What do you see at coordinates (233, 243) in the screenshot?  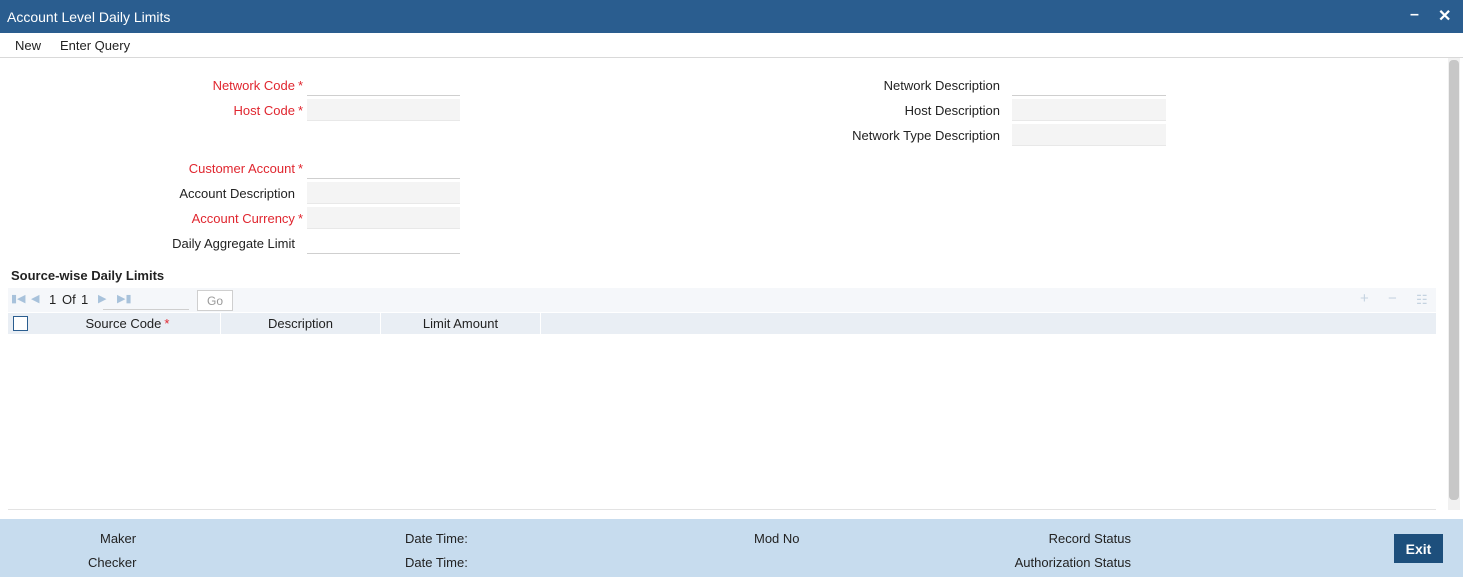 I see `daily-aggregate-limit-label: Daily Aggregate Limit` at bounding box center [233, 243].